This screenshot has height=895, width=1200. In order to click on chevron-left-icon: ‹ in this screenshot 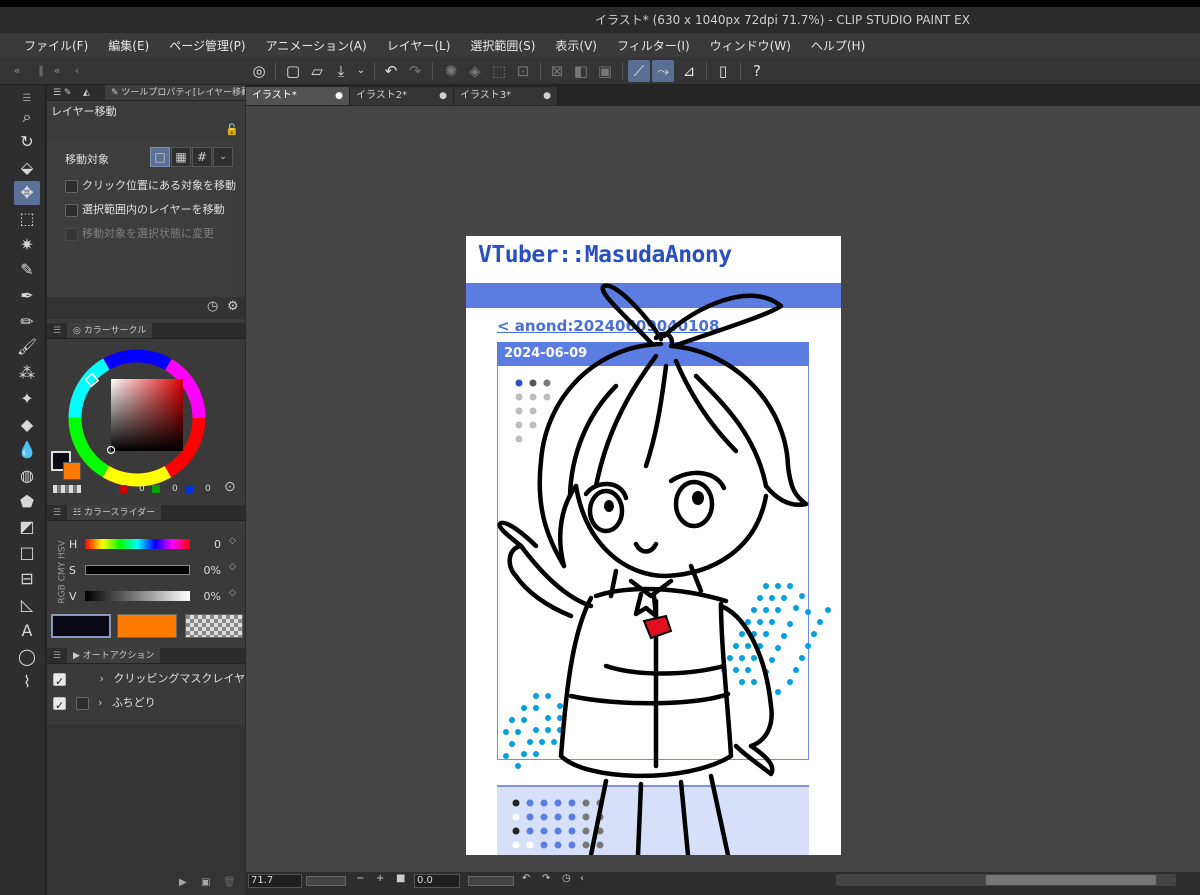, I will do `click(77, 71)`.